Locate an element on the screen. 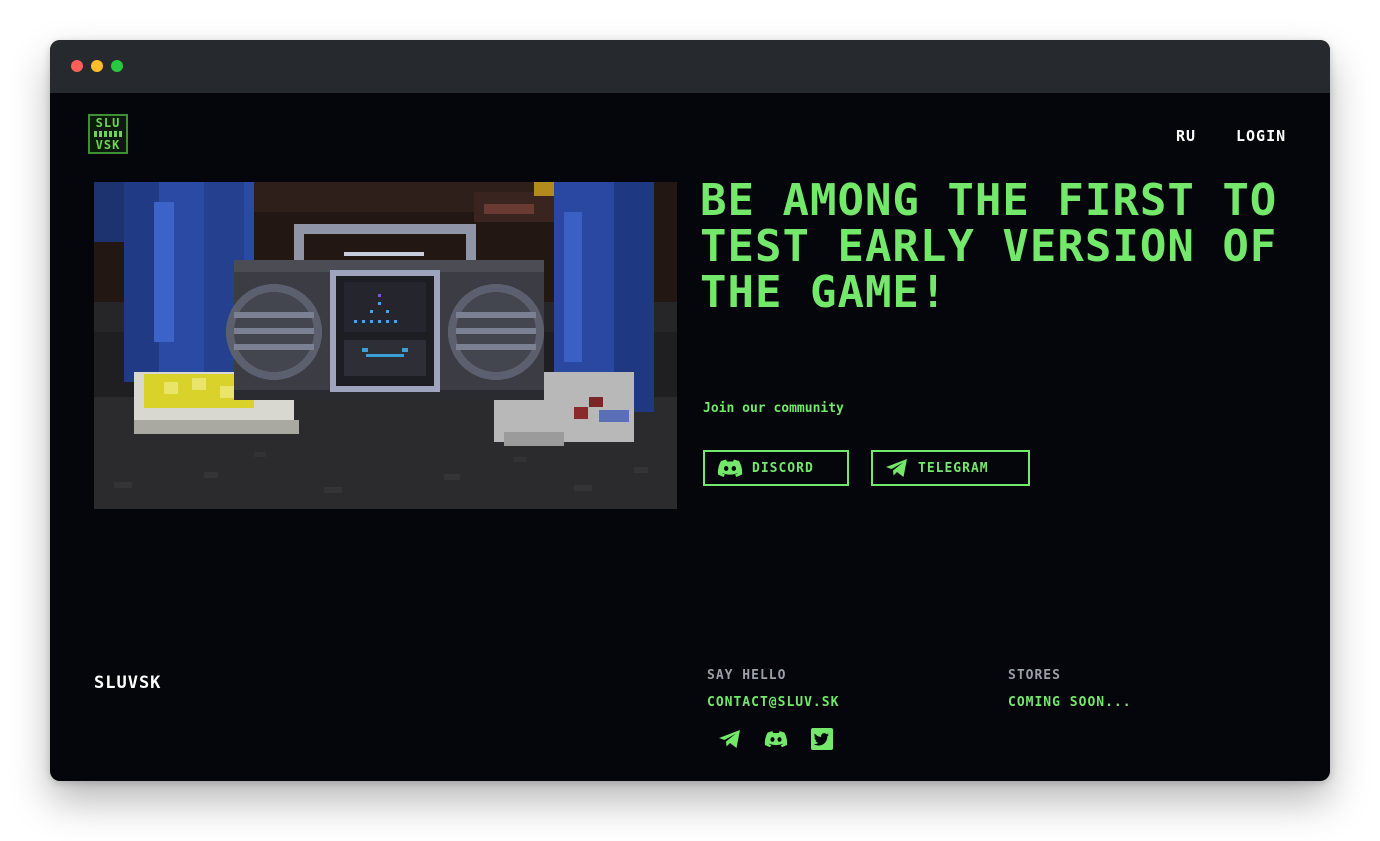 The image size is (1380, 841). discord-button-label: DISCORD is located at coordinates (783, 468).